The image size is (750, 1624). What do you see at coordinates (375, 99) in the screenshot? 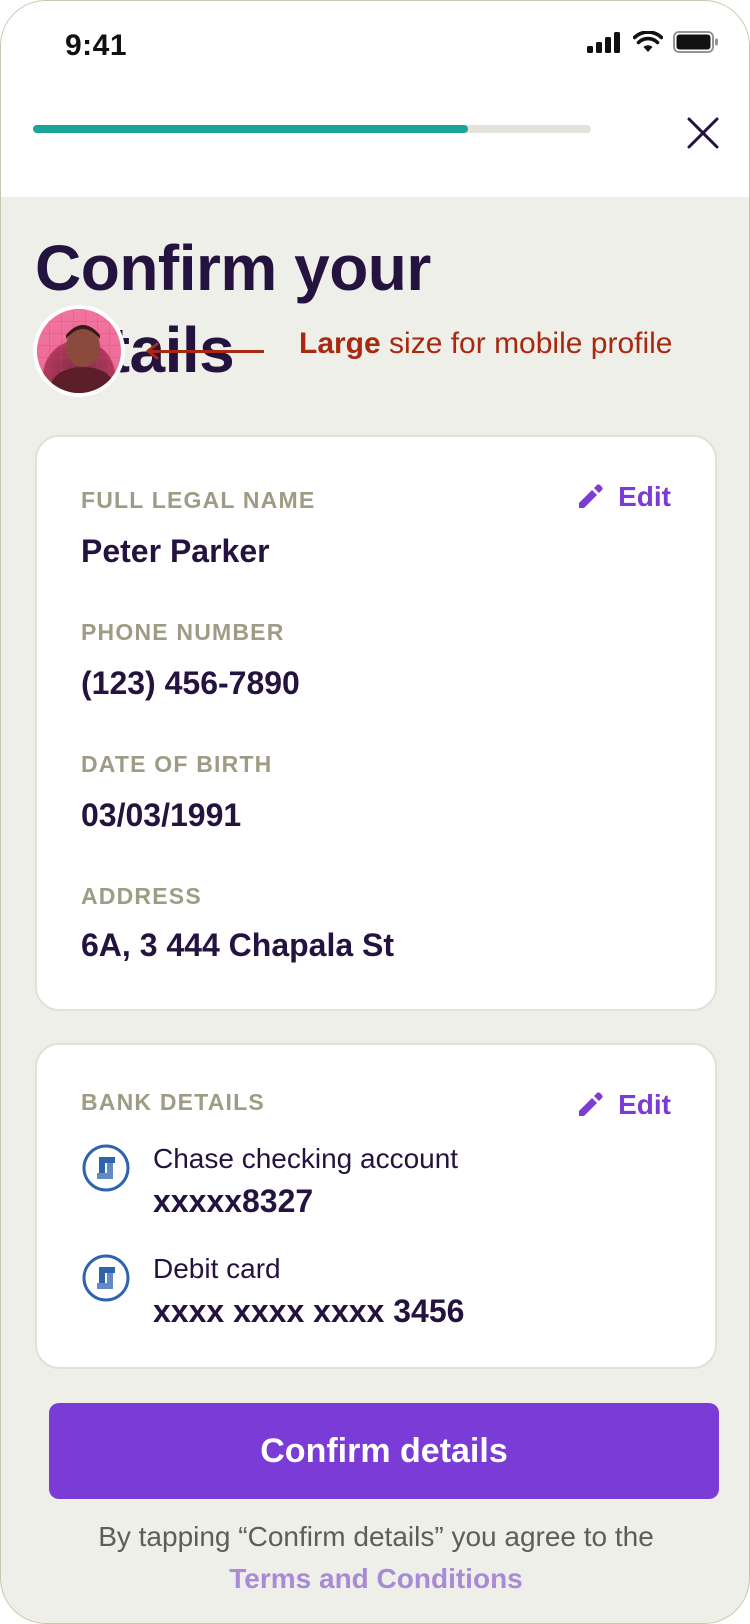
I see `top-bar: 9:41` at bounding box center [375, 99].